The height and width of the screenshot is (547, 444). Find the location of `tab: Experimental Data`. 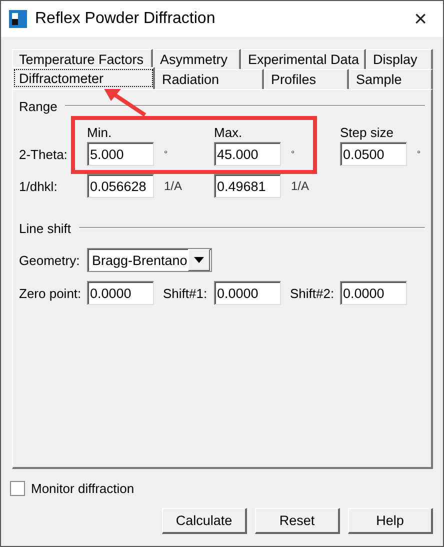

tab: Experimental Data is located at coordinates (303, 59).